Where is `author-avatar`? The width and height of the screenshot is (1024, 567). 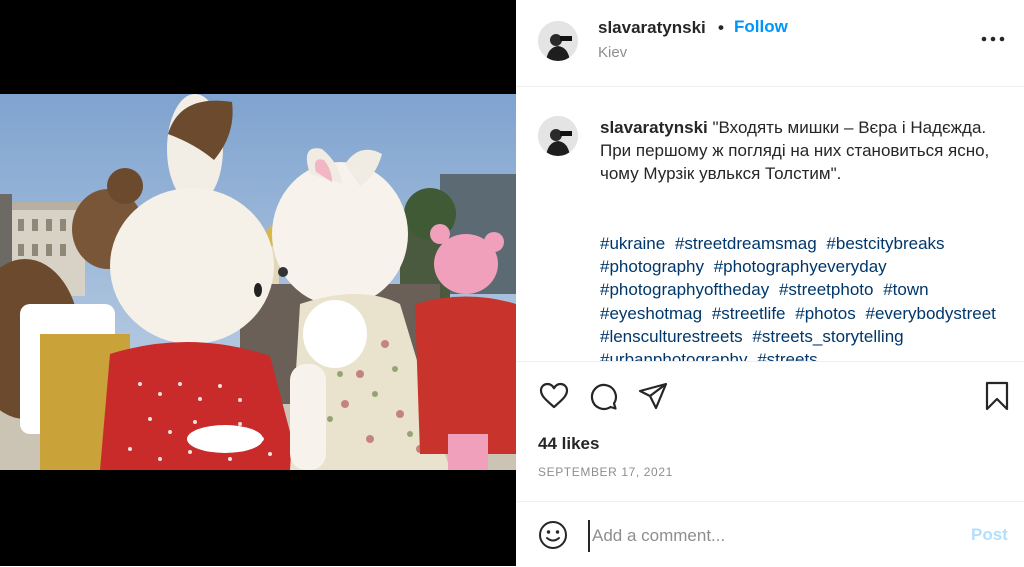
author-avatar is located at coordinates (558, 41).